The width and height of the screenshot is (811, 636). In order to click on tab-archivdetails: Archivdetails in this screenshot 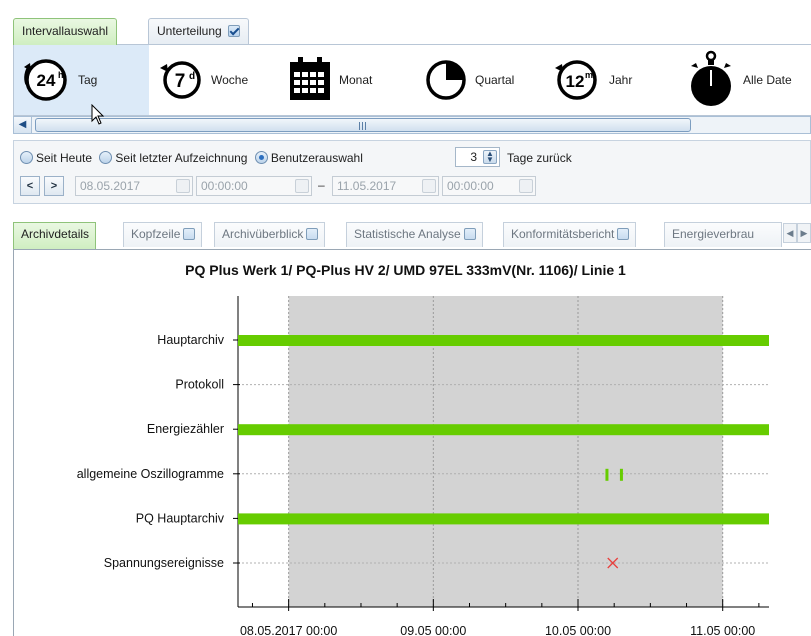, I will do `click(55, 235)`.